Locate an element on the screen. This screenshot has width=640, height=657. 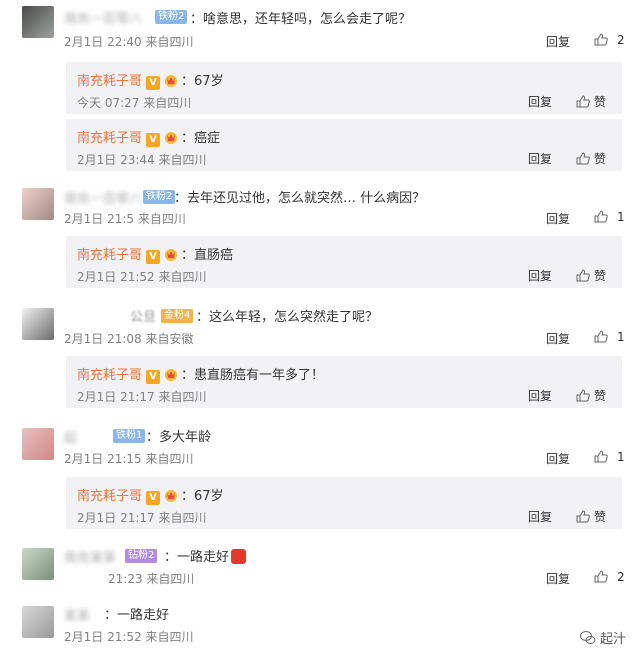
fan-level-badge: 铁粉1 is located at coordinates (129, 436).